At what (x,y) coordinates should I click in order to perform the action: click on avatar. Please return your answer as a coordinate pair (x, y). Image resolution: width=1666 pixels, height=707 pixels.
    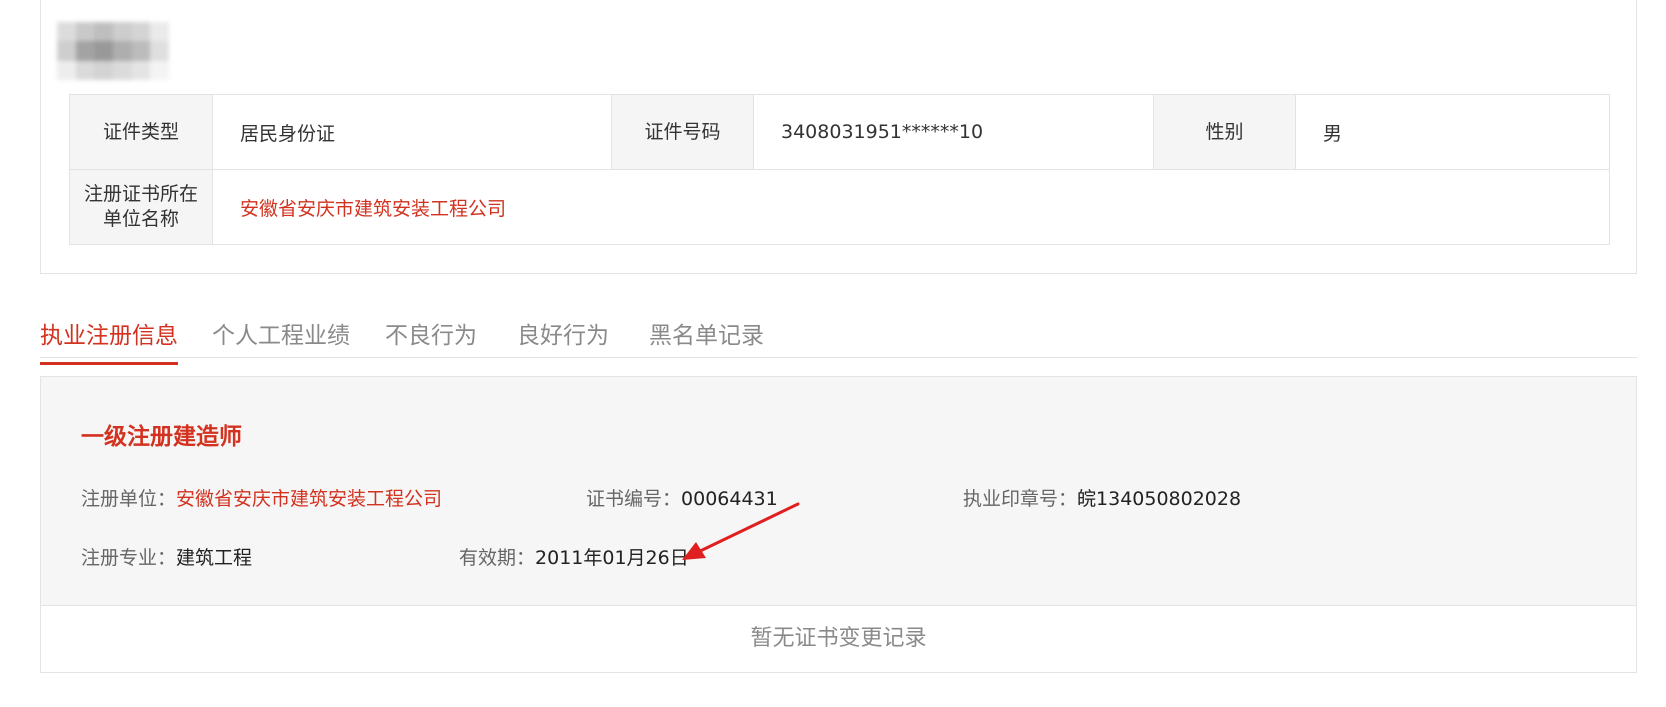
    Looking at the image, I should click on (113, 51).